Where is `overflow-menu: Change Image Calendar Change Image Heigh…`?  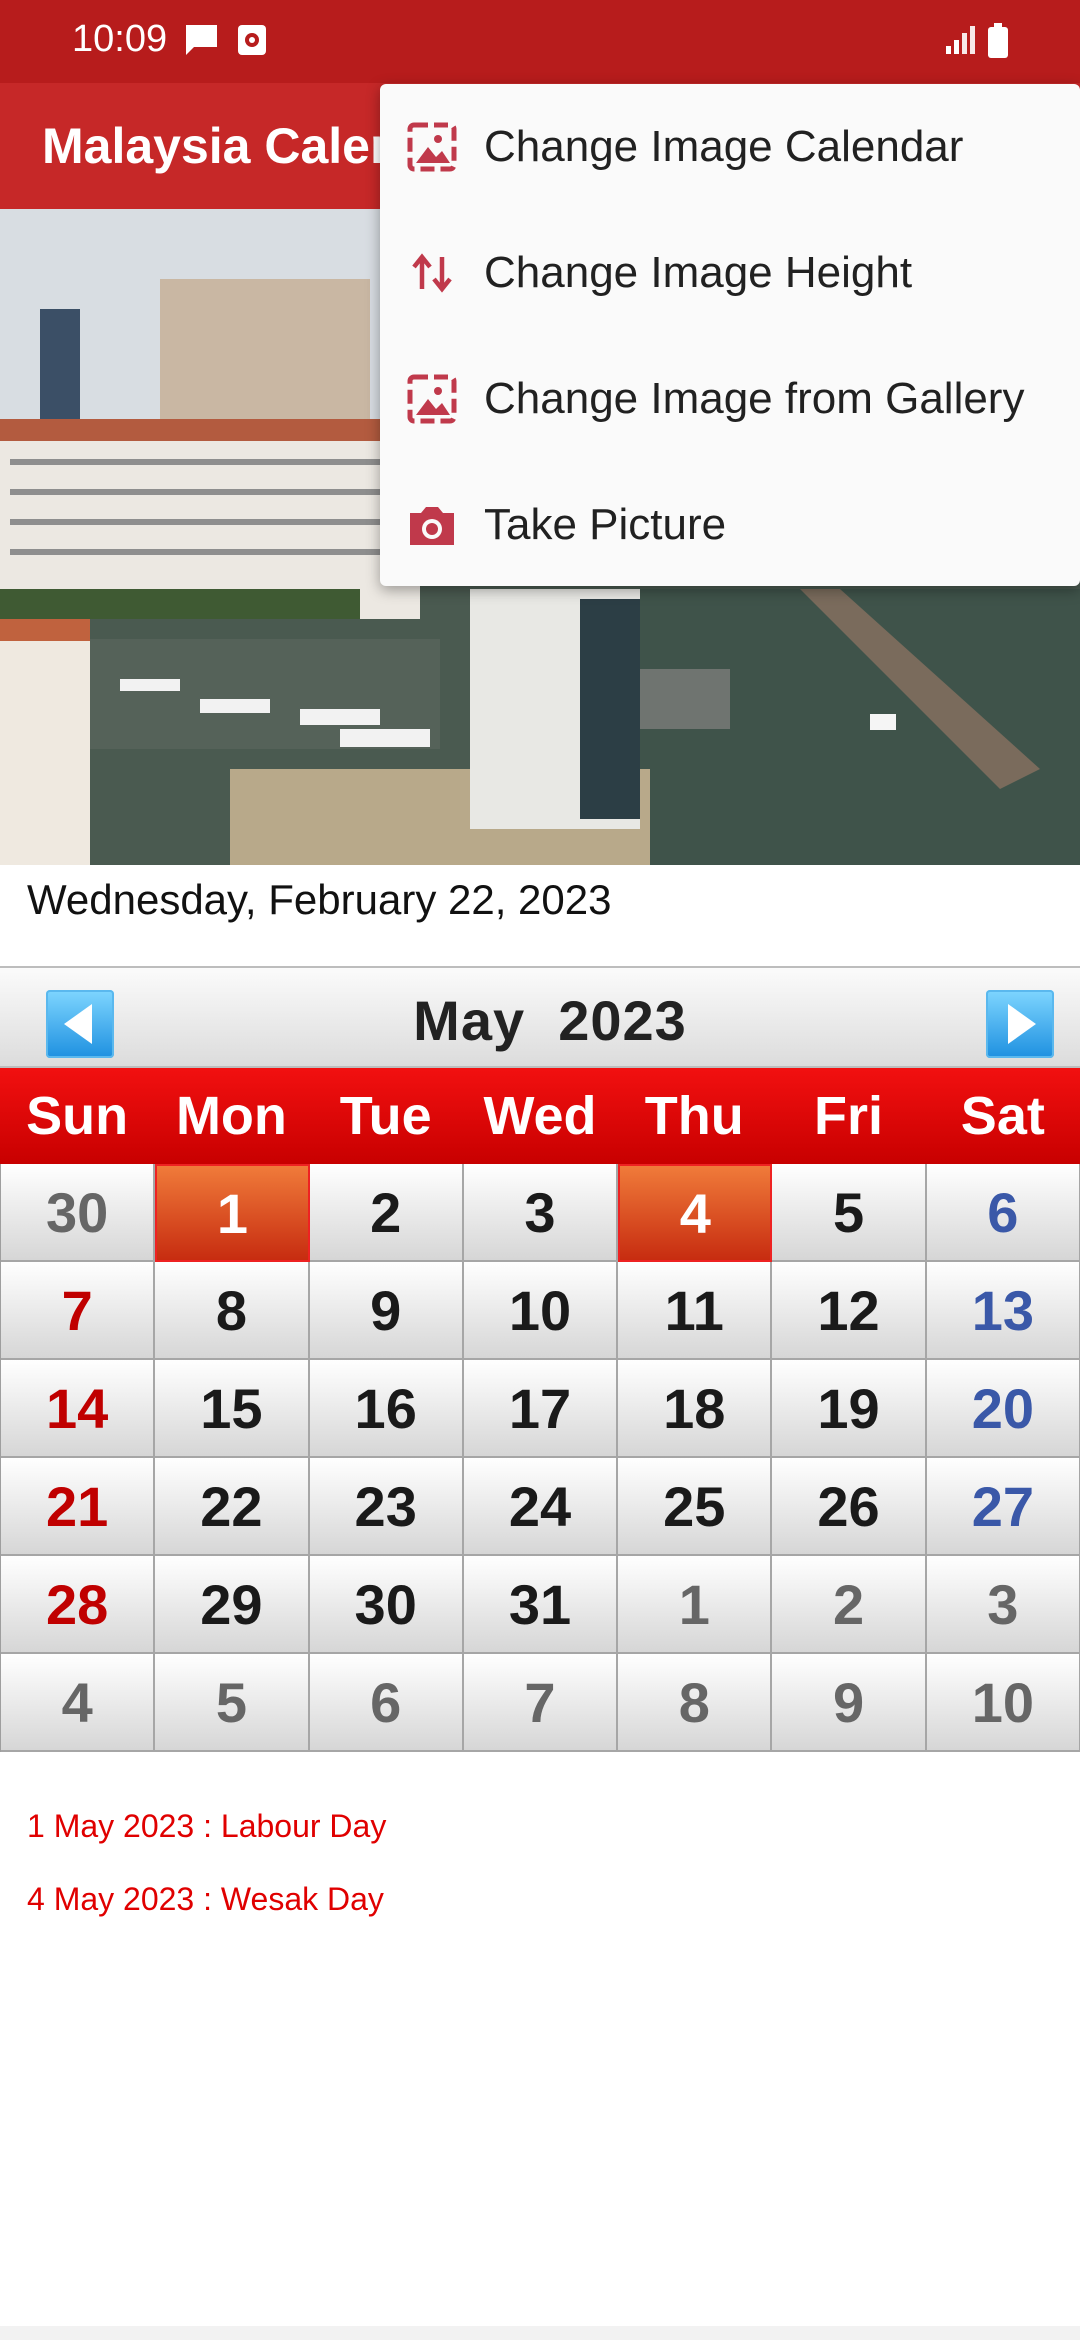
overflow-menu: Change Image Calendar Change Image Heigh… is located at coordinates (730, 335).